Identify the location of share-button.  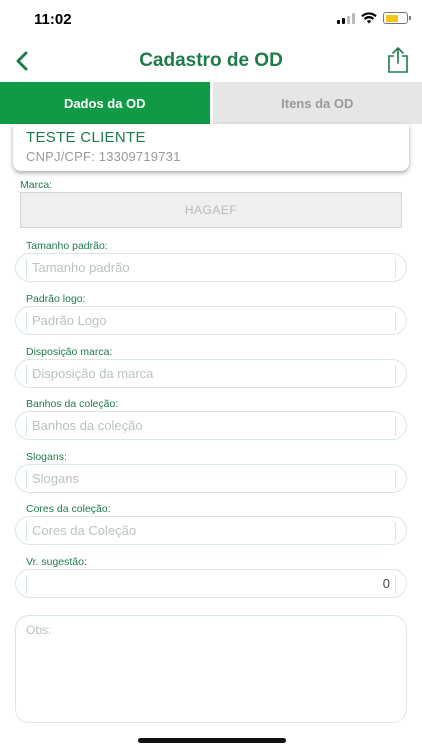
(398, 60).